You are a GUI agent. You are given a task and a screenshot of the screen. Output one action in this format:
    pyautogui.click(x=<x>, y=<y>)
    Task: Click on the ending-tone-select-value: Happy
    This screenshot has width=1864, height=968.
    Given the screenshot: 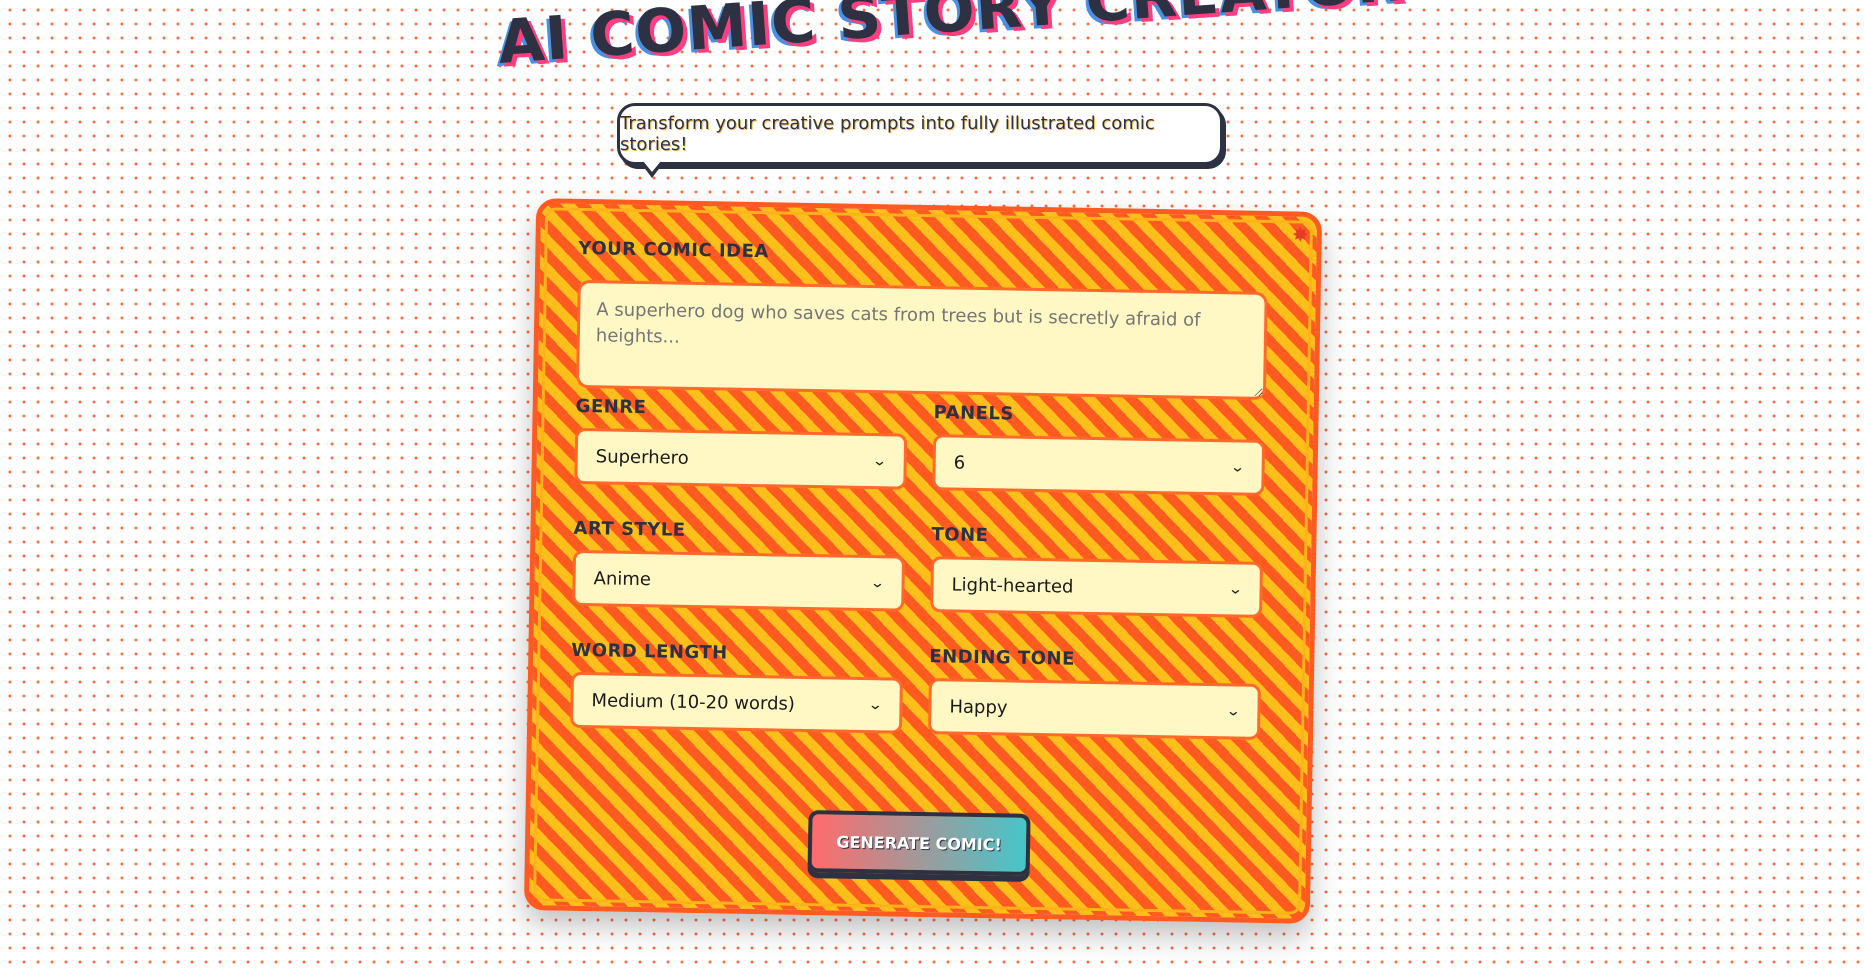 What is the action you would take?
    pyautogui.click(x=978, y=706)
    